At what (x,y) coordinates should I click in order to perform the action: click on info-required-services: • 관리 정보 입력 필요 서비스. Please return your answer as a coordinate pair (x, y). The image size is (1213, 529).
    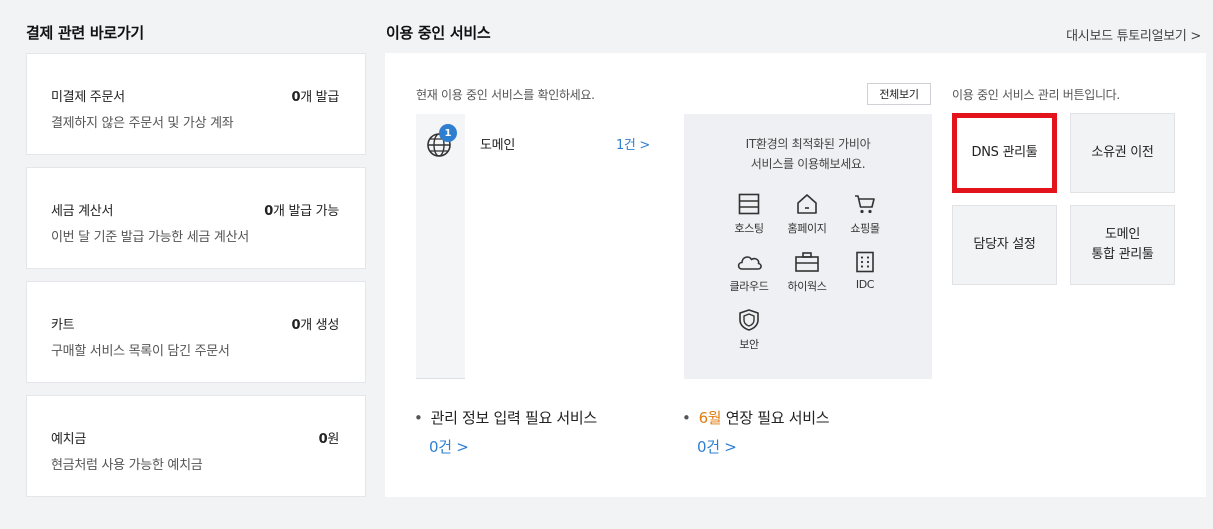
    Looking at the image, I should click on (505, 418).